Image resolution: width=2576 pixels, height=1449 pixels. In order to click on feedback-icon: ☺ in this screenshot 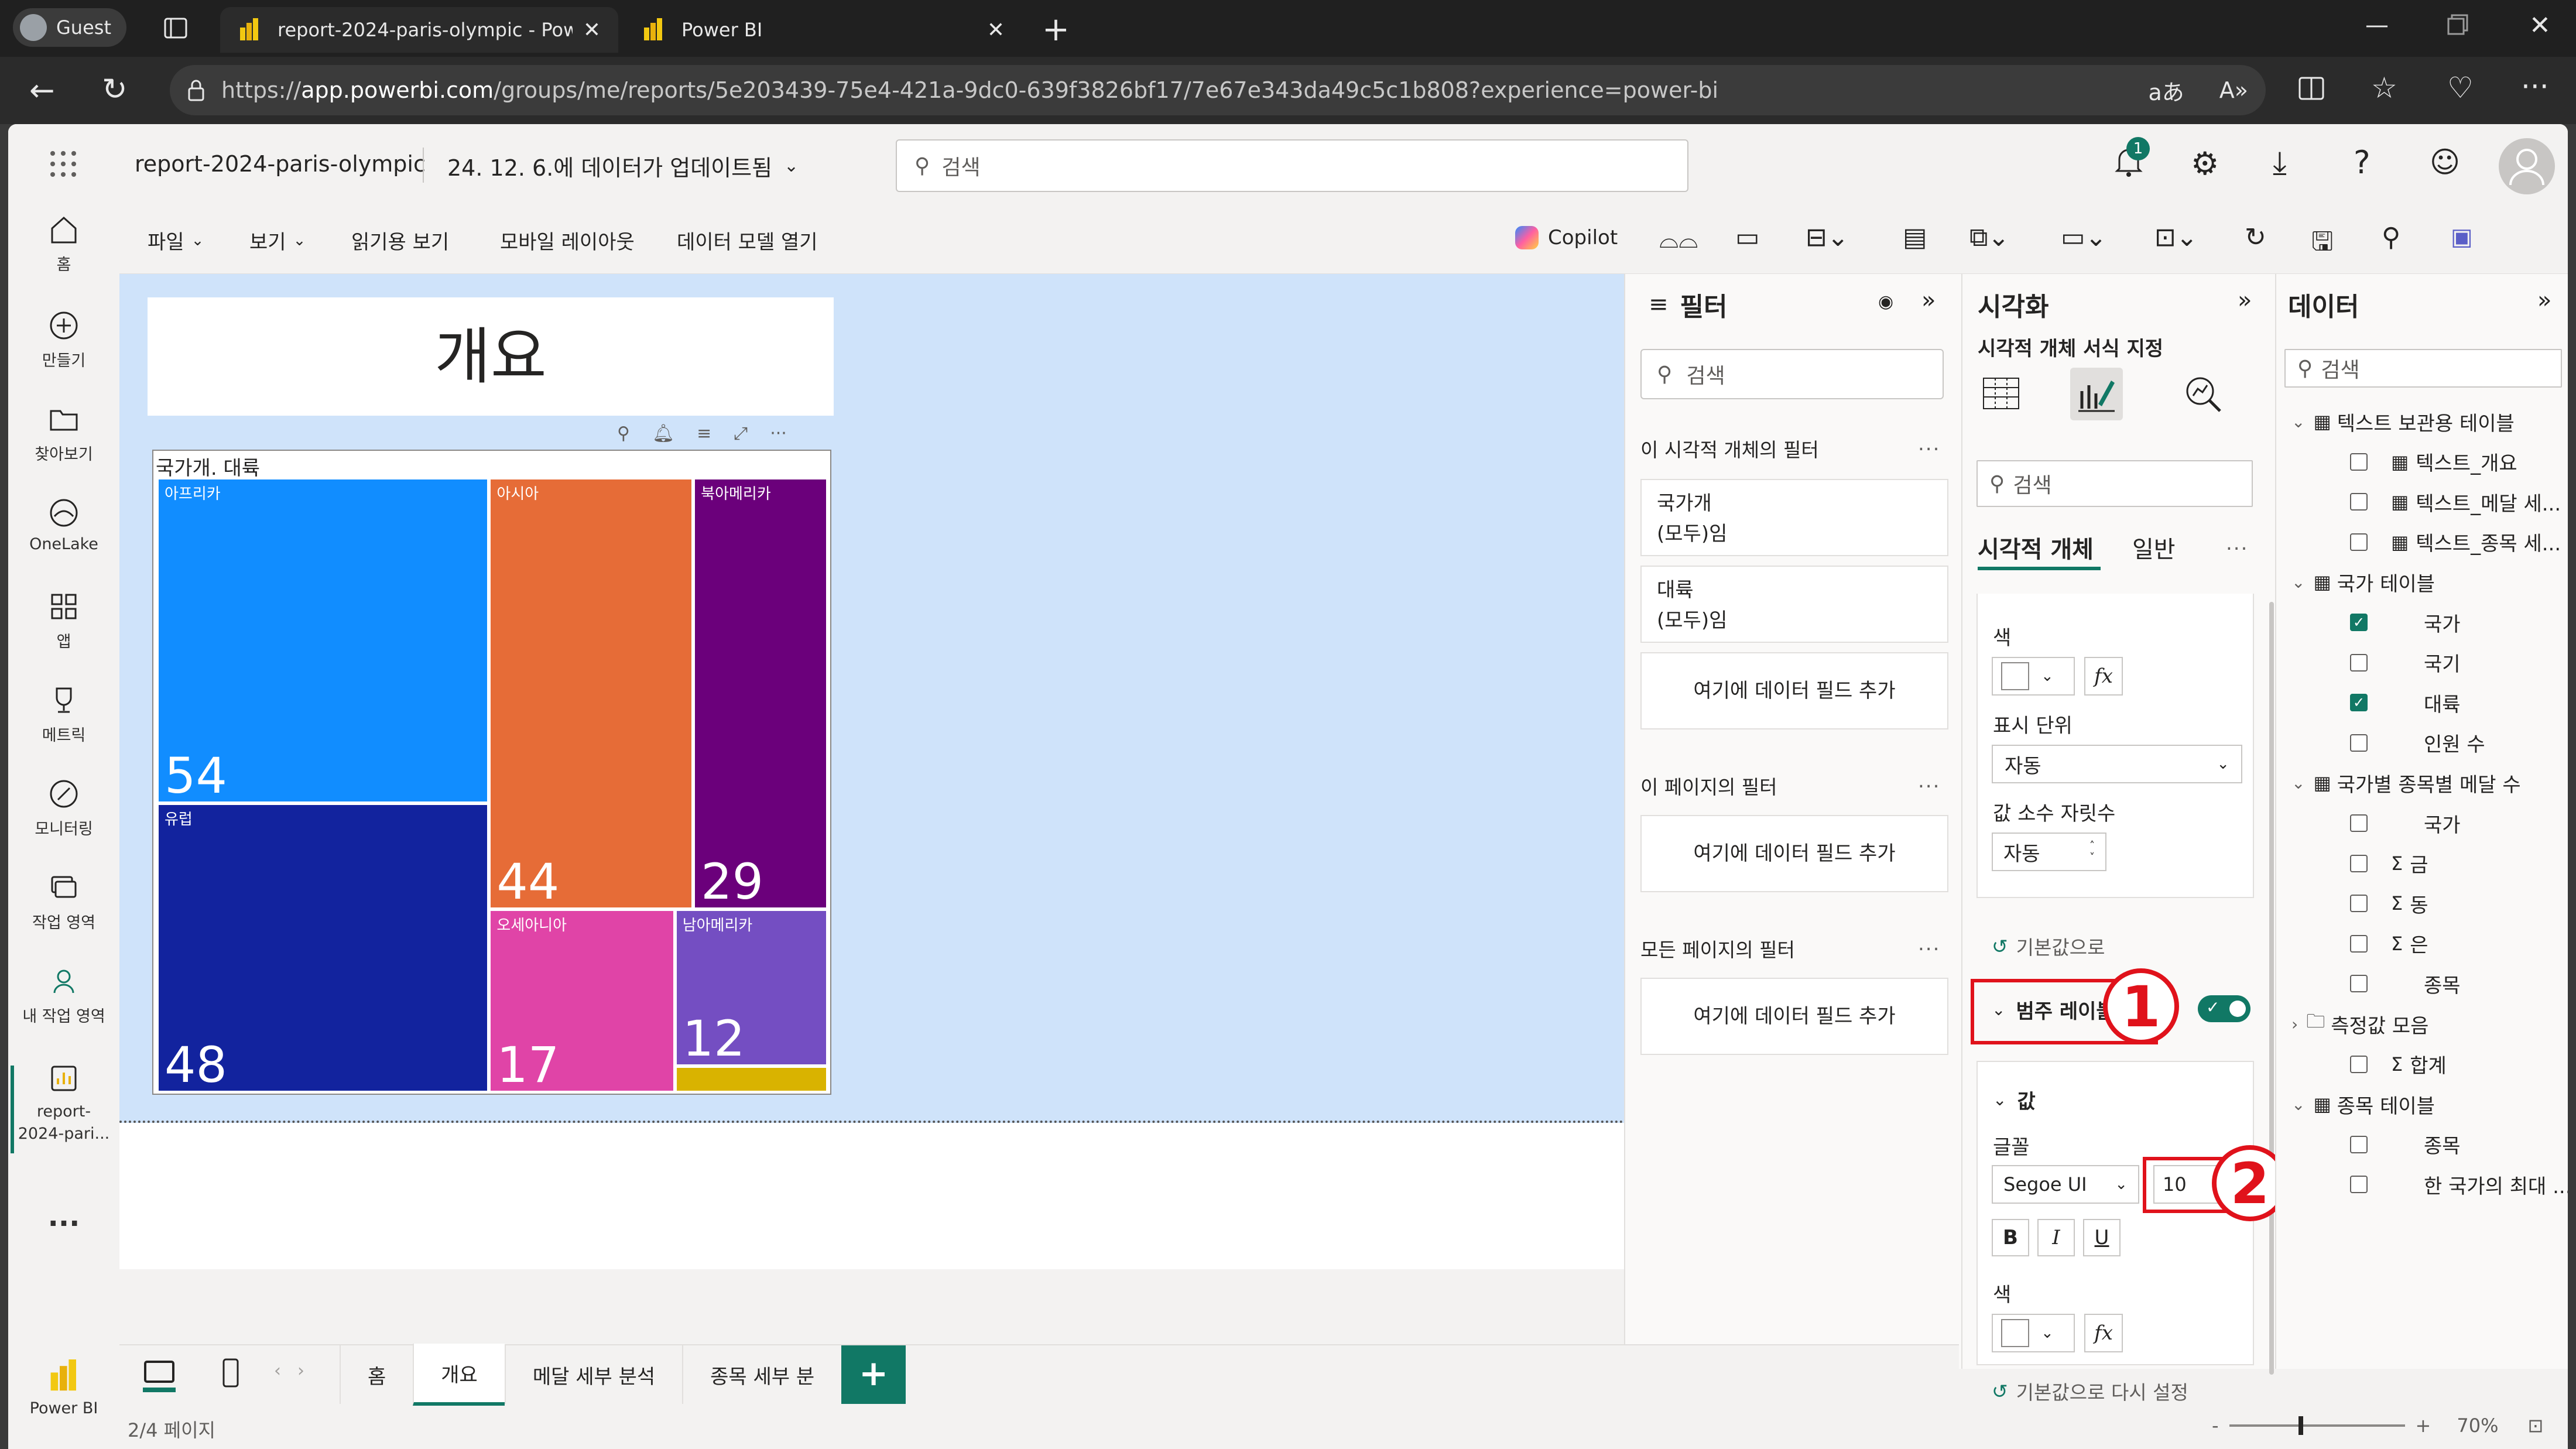, I will do `click(2445, 162)`.